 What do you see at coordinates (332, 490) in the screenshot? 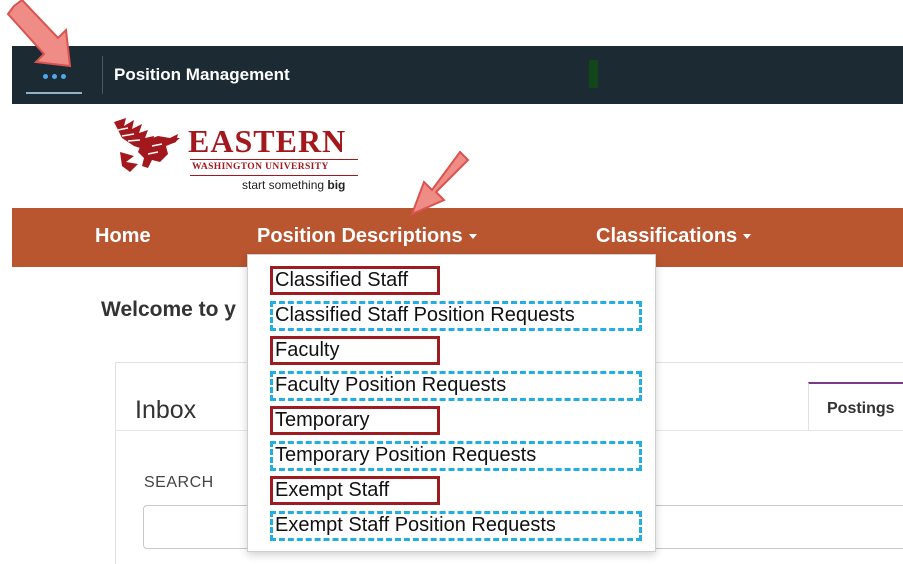
I see `menu-item-exempt-staff: Exempt Staff` at bounding box center [332, 490].